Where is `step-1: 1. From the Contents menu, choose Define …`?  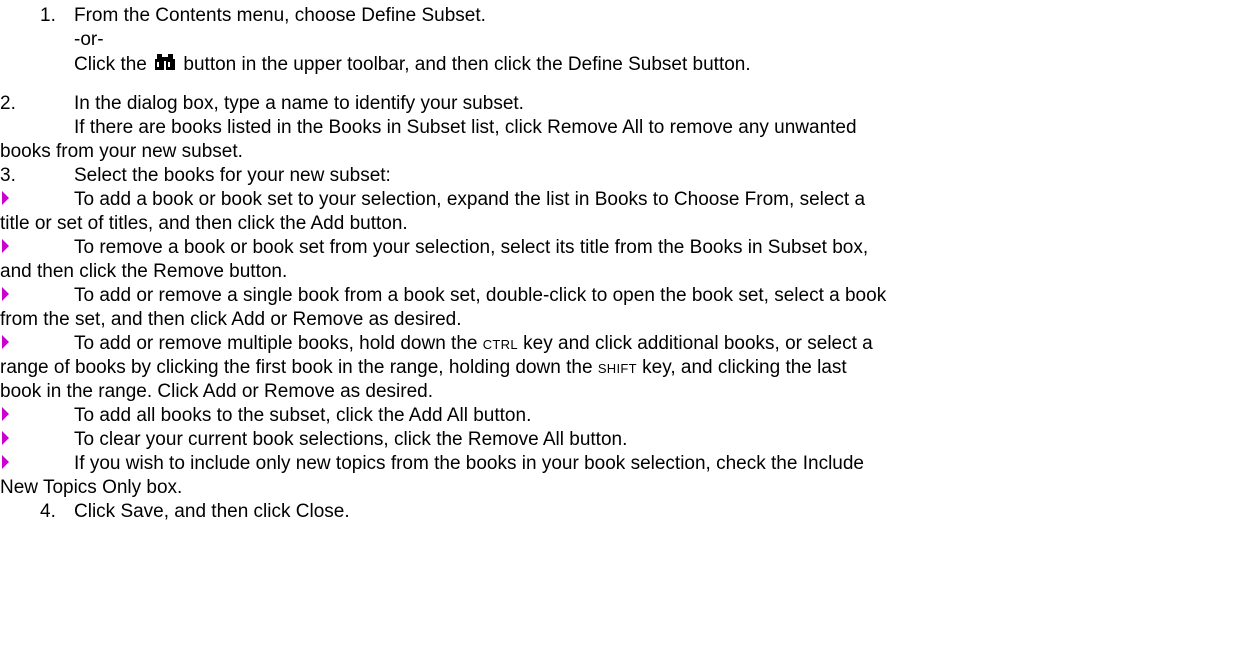
step-1: 1. From the Contents menu, choose Define … is located at coordinates (263, 16).